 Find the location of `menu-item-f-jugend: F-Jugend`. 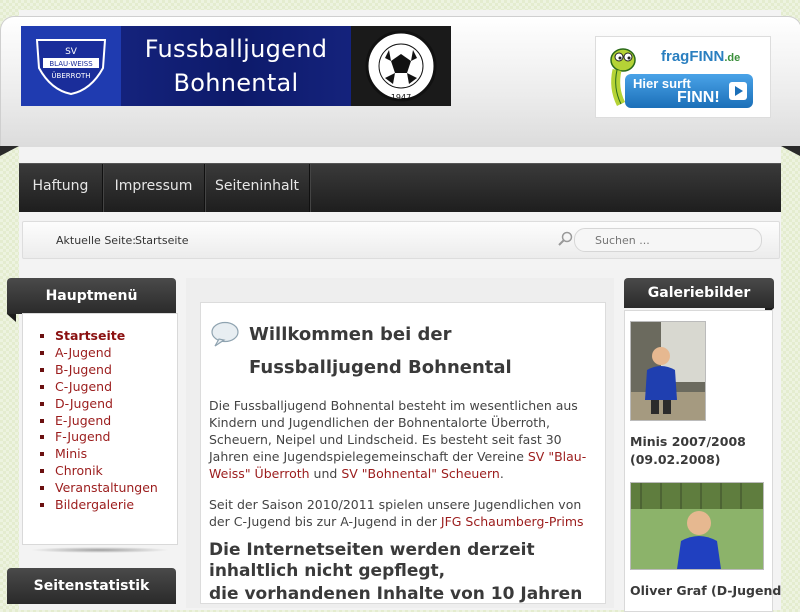

menu-item-f-jugend: F-Jugend is located at coordinates (106, 437).